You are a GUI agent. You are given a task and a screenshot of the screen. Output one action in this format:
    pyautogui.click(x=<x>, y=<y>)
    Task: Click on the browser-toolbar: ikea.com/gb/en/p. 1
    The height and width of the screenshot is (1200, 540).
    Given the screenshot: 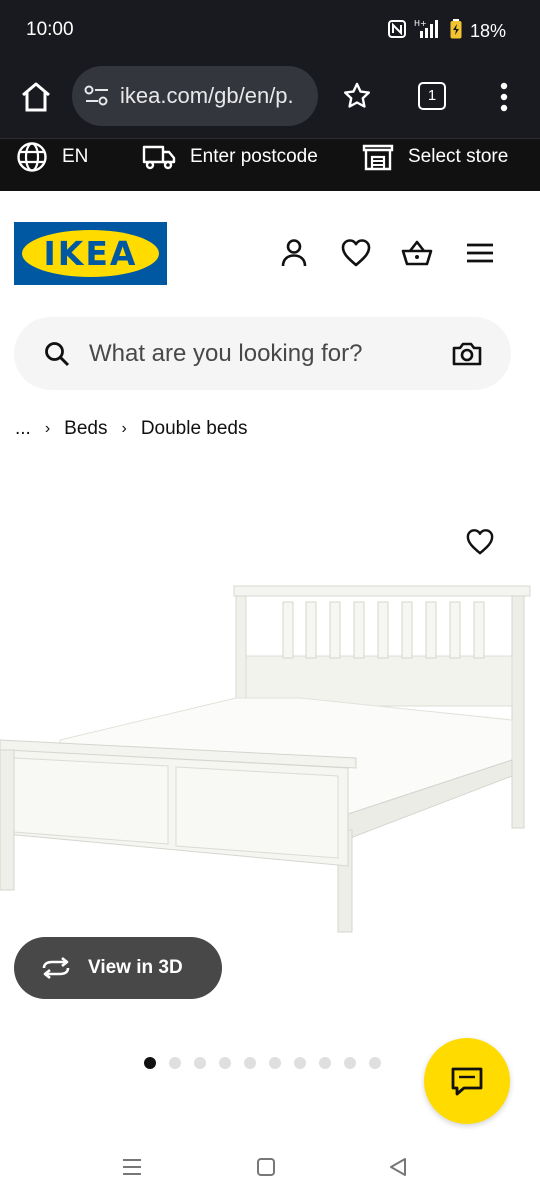 What is the action you would take?
    pyautogui.click(x=270, y=100)
    